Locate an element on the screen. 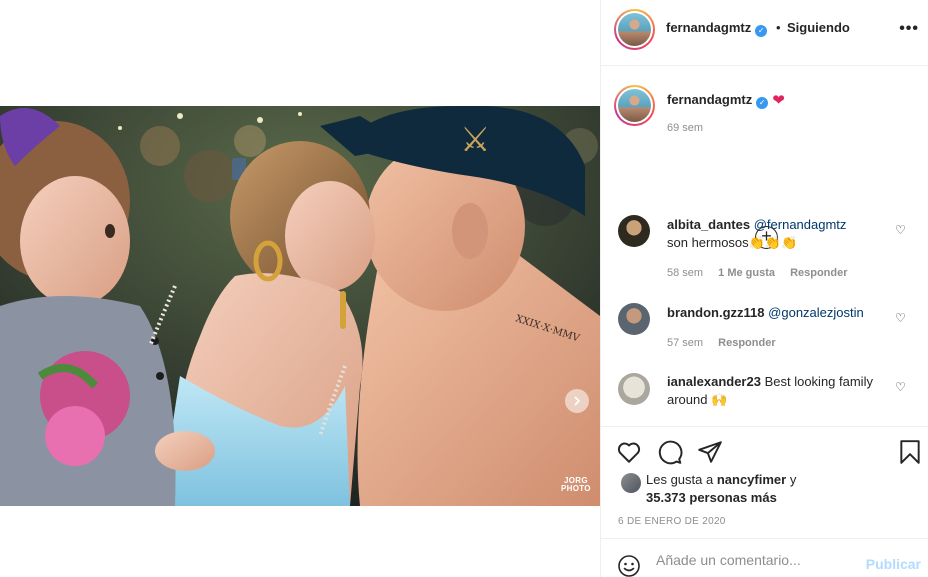 The width and height of the screenshot is (928, 577). photo-watermark: JORG PHOTO is located at coordinates (576, 485).